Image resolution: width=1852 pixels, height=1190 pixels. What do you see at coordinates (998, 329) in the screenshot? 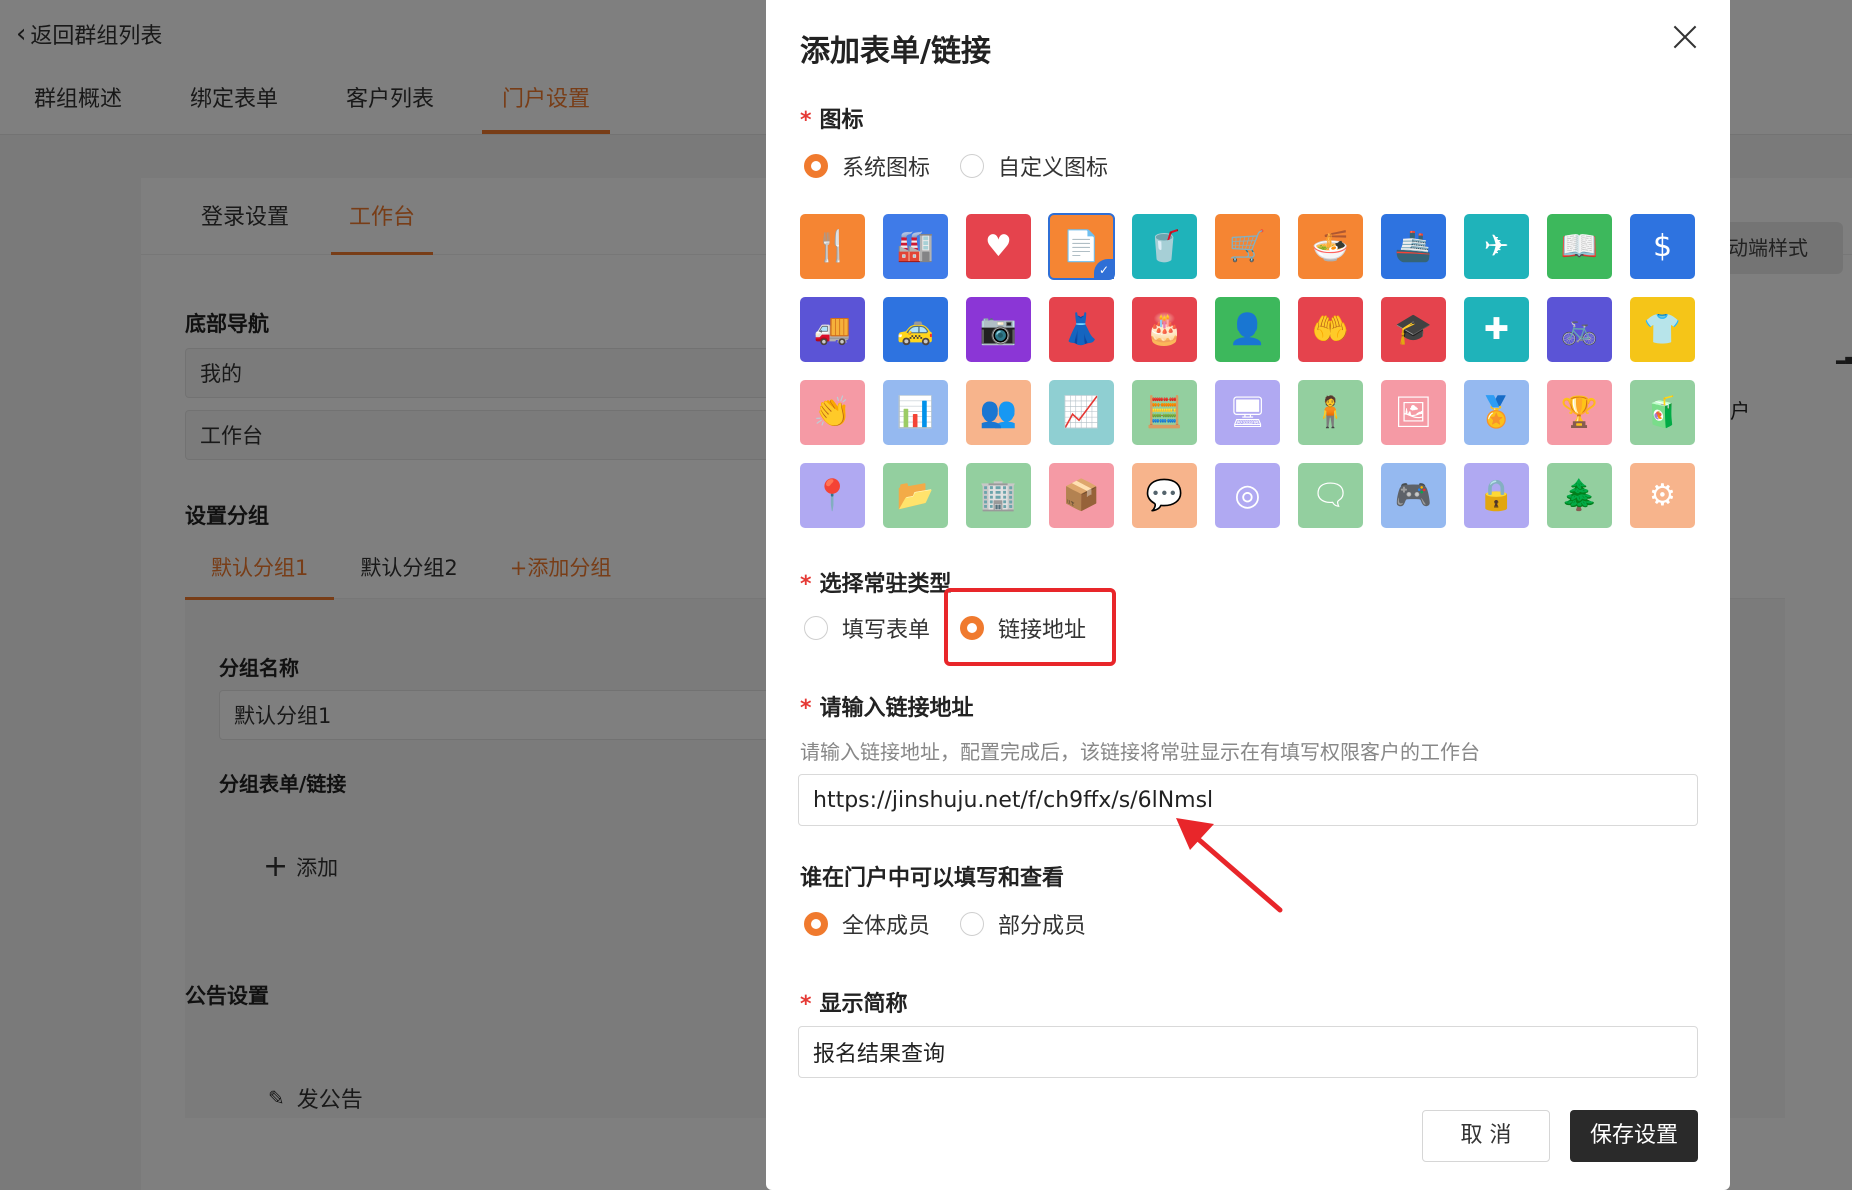
I see `camera-icon: 📷` at bounding box center [998, 329].